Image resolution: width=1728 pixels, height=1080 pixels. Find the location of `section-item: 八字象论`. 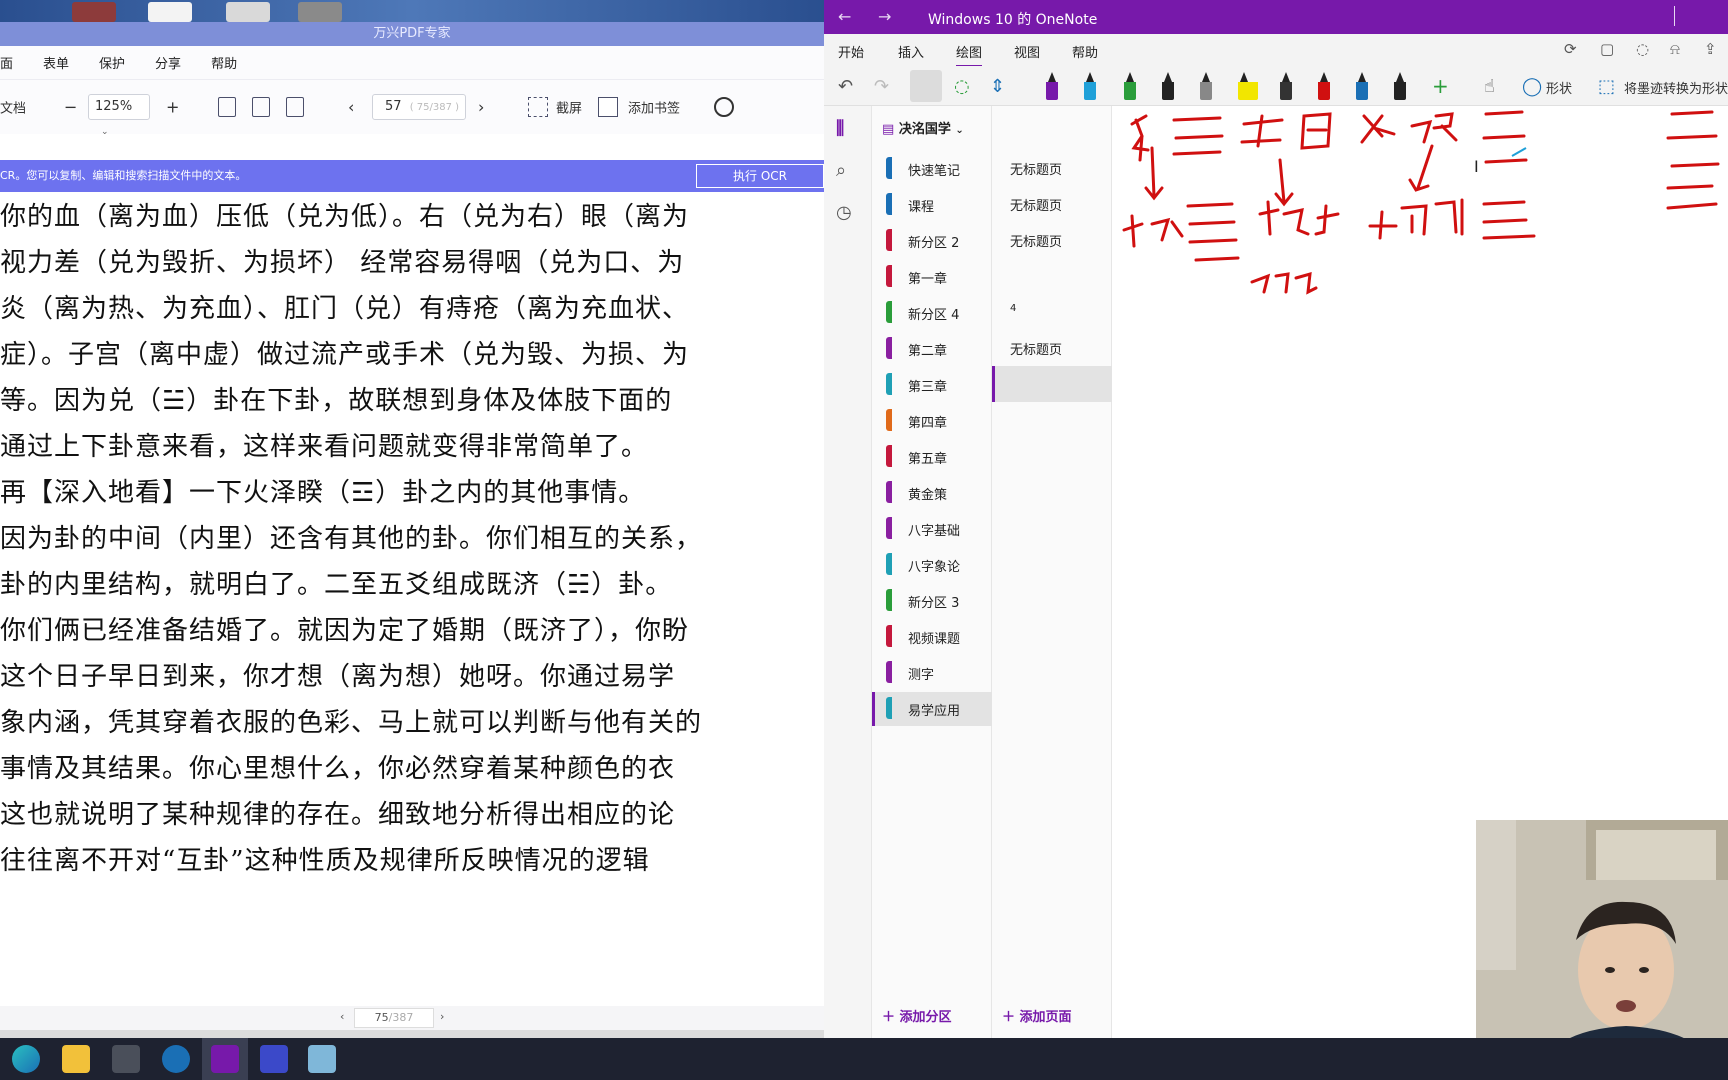

section-item: 八字象论 is located at coordinates (932, 565).